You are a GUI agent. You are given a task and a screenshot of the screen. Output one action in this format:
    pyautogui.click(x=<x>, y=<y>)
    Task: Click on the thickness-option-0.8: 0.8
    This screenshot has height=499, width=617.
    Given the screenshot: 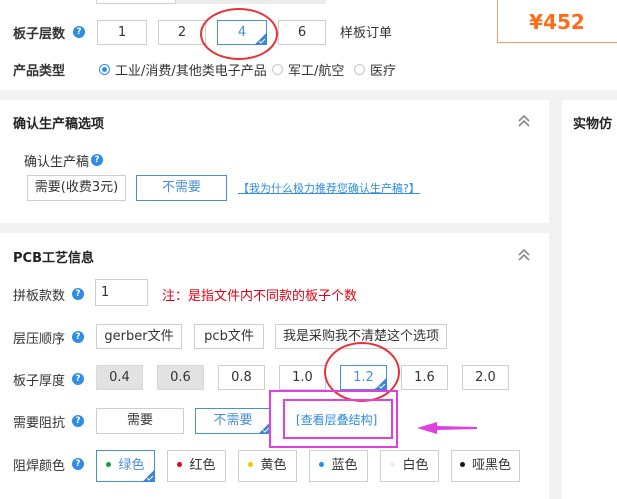 What is the action you would take?
    pyautogui.click(x=241, y=377)
    